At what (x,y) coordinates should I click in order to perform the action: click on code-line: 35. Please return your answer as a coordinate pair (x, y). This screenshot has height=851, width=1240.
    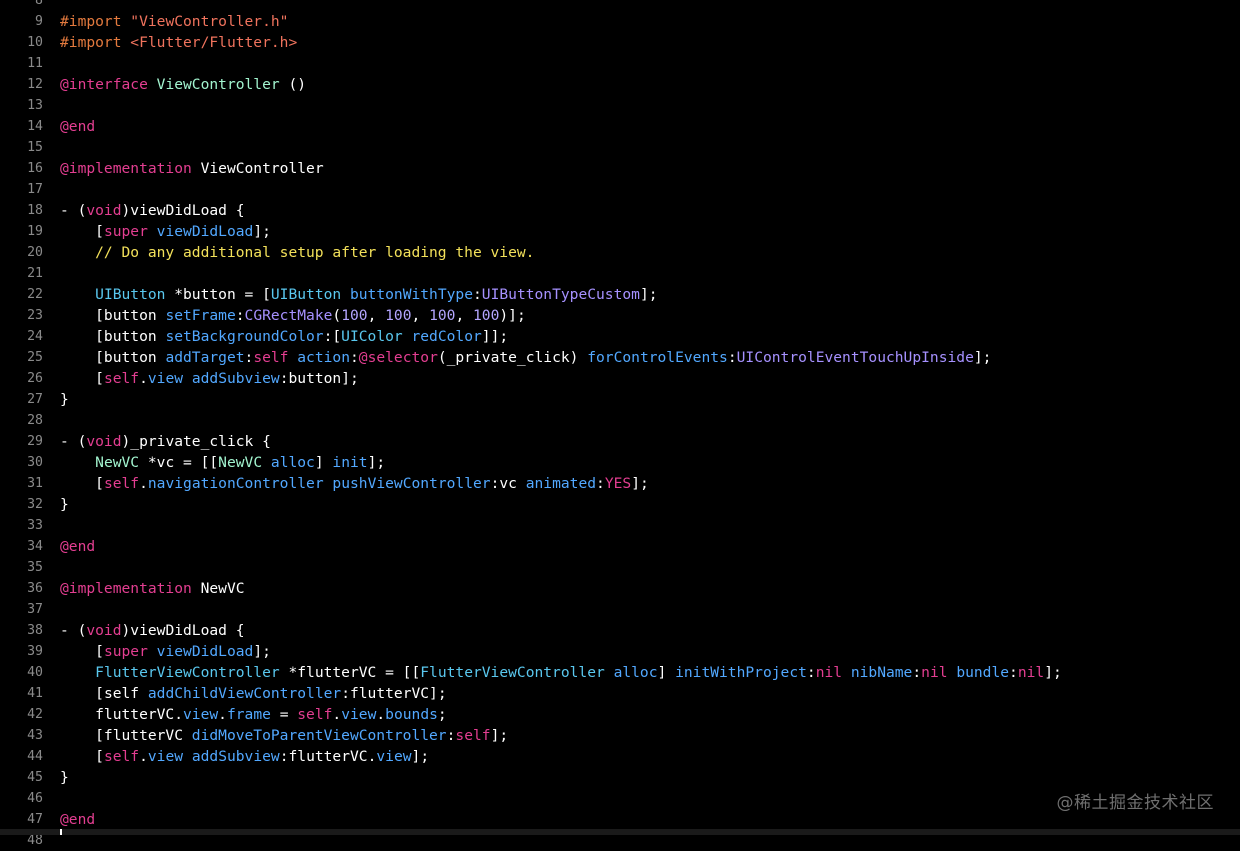
    Looking at the image, I should click on (620, 567).